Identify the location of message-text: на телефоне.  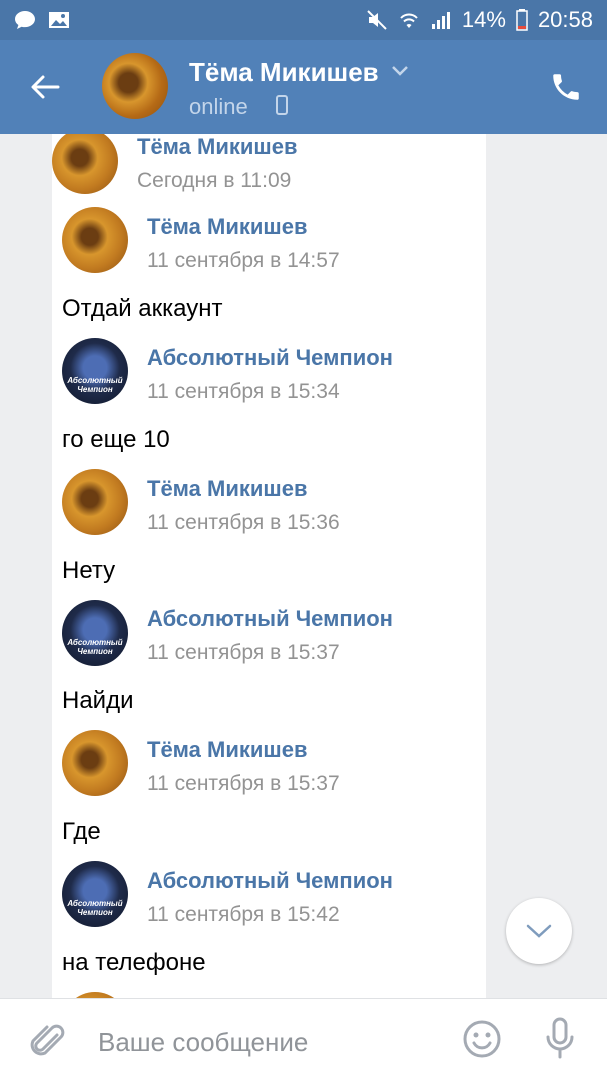
(134, 962).